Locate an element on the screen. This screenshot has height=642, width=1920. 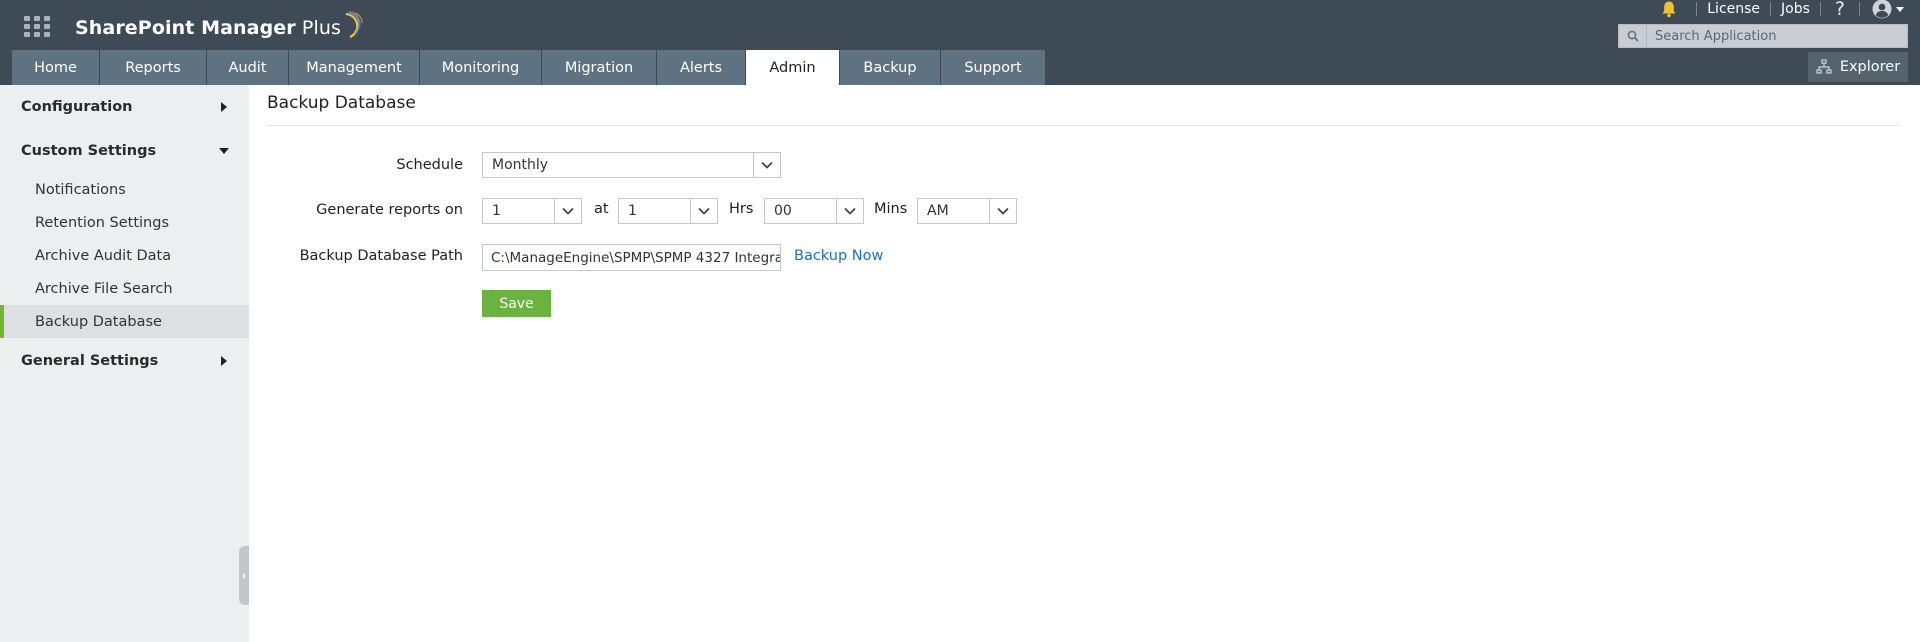
top-links: License Jobs ? is located at coordinates (1782, 9).